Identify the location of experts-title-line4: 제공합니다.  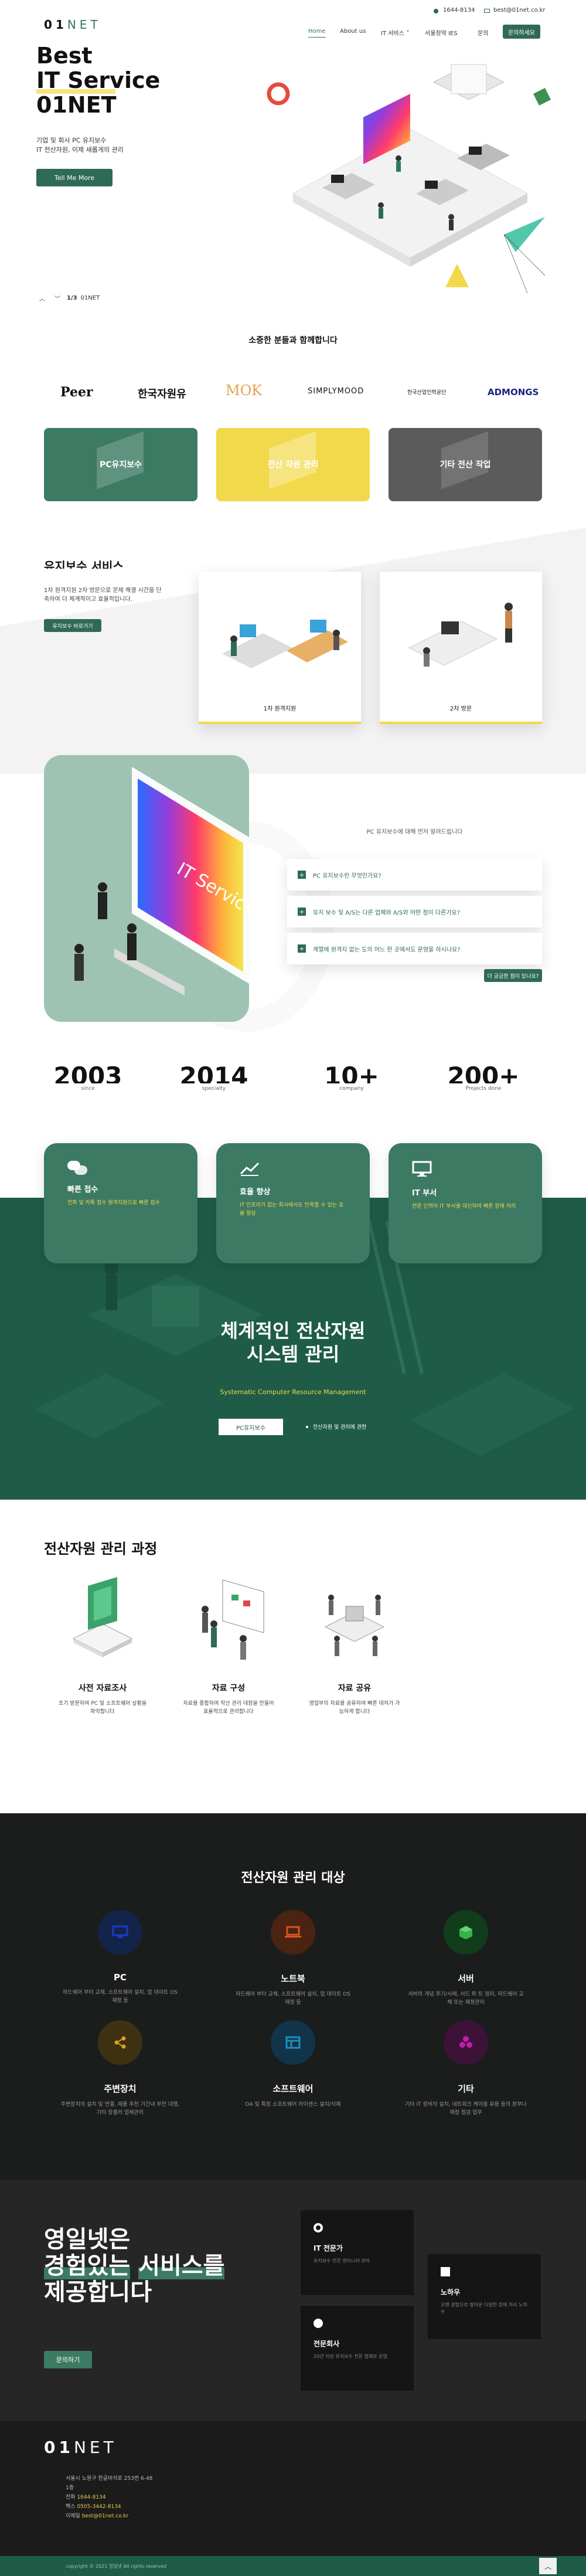
(98, 2293).